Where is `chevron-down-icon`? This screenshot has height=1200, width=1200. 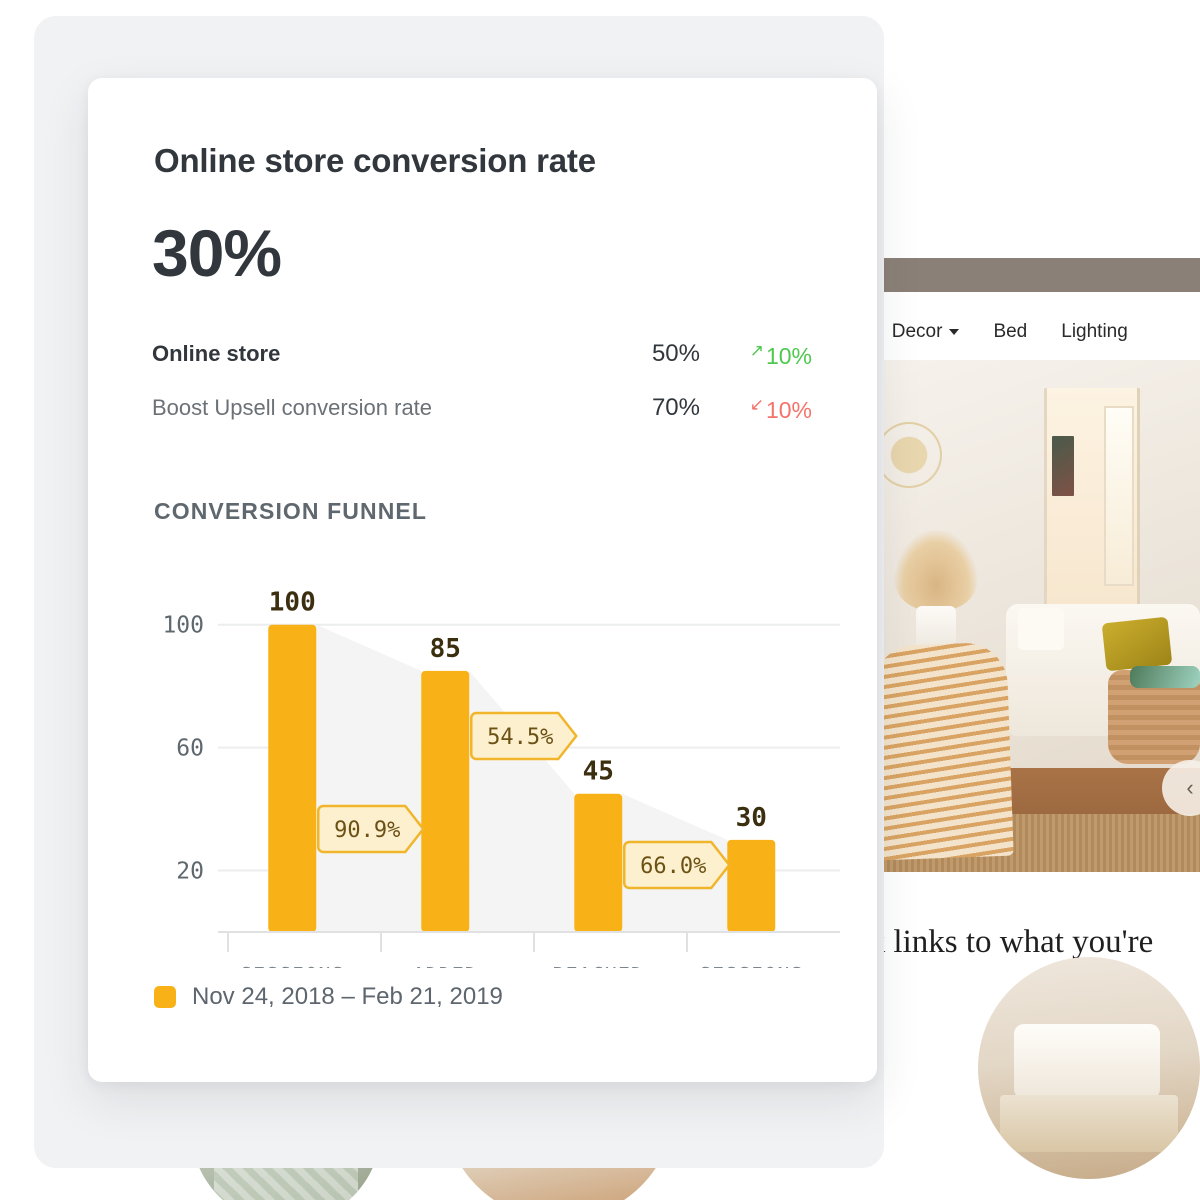
chevron-down-icon is located at coordinates (954, 332).